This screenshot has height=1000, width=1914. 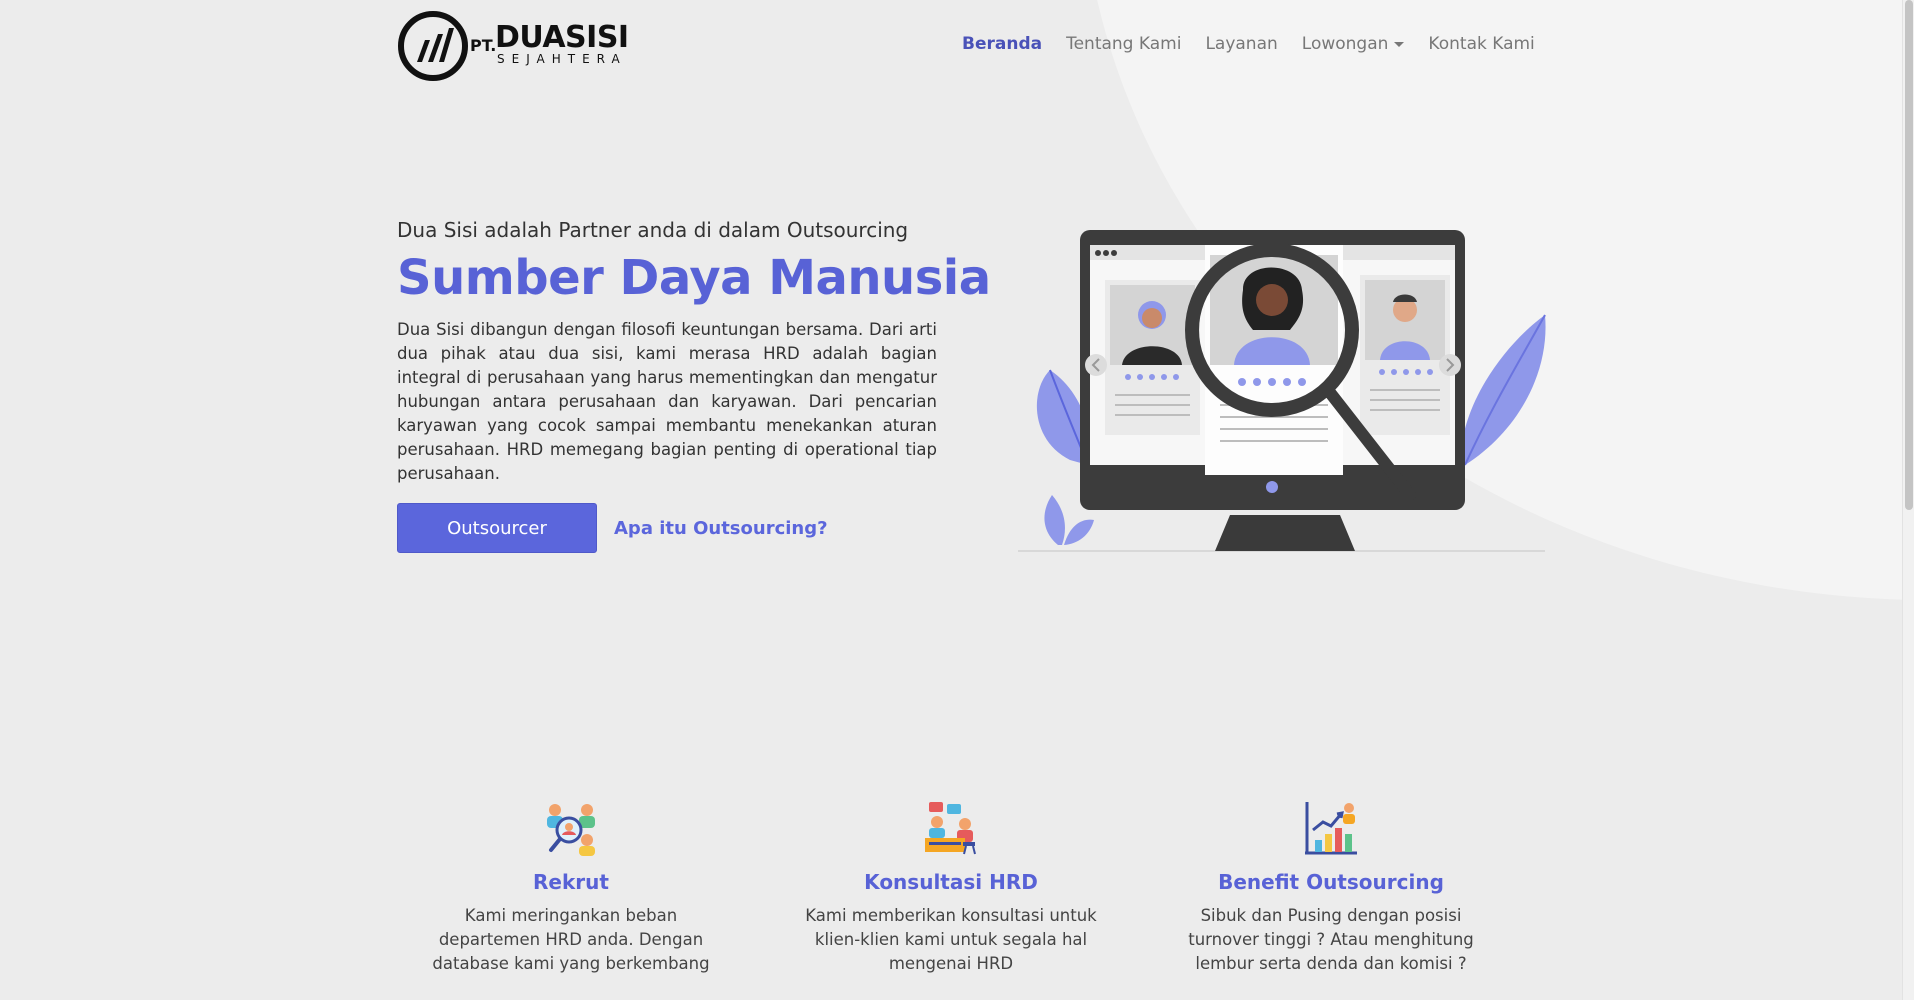 What do you see at coordinates (571, 882) in the screenshot?
I see `feature-title-rekrut: Rekrut` at bounding box center [571, 882].